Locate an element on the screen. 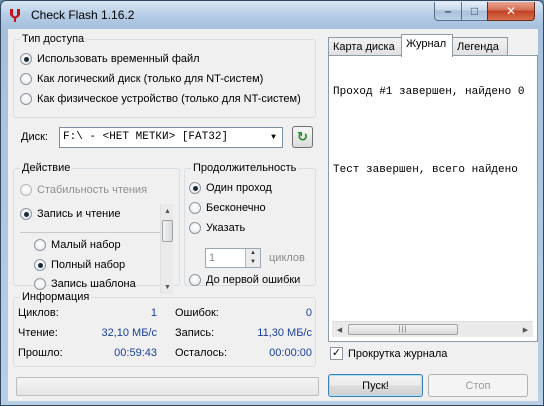 Image resolution: width=544 pixels, height=406 pixels. action-option-read-stability: Стабильность чтения is located at coordinates (83, 190).